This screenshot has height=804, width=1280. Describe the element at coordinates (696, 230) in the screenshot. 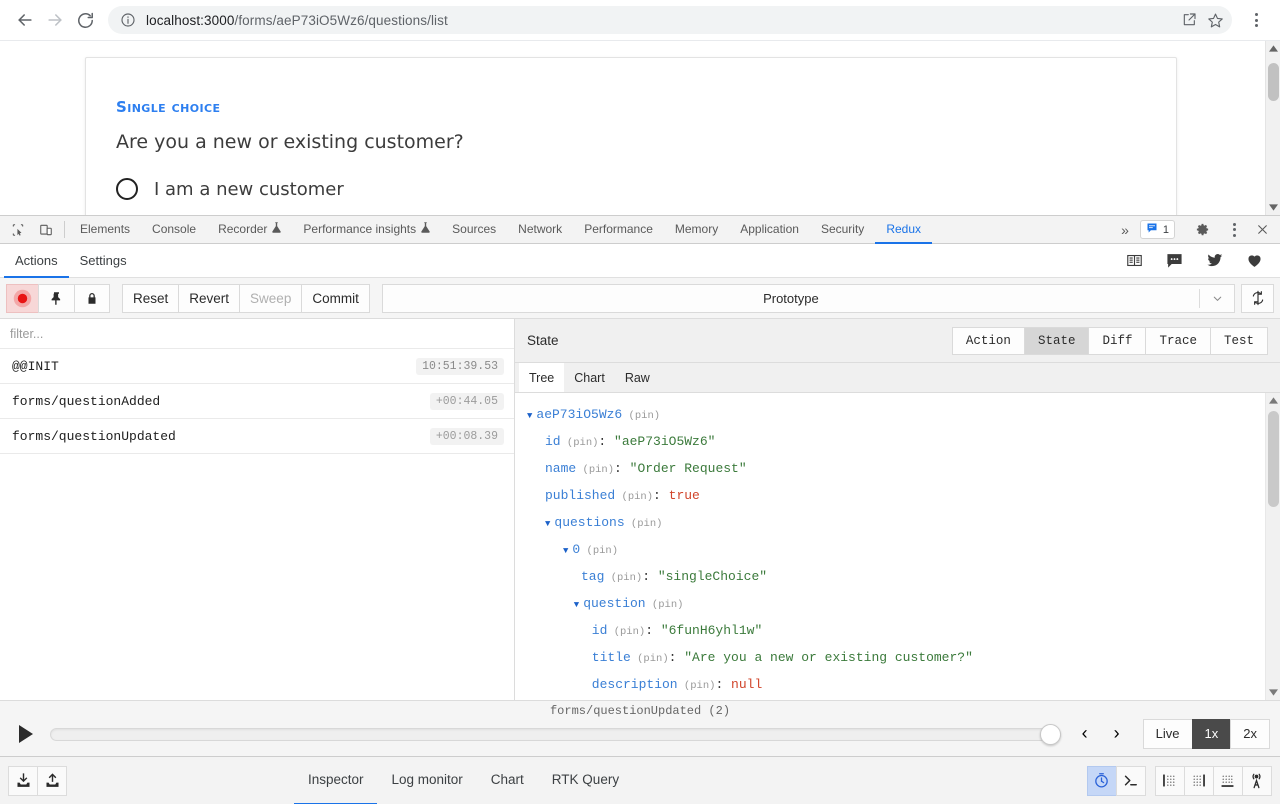

I see `tab-memory: Memory` at that location.